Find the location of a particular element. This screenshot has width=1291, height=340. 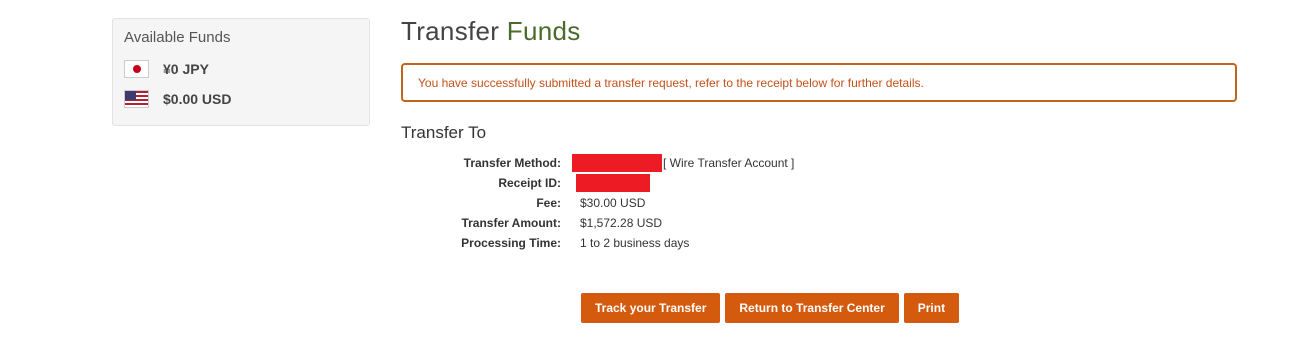

fund-row-jpy: ¥0 JPY is located at coordinates (166, 69).